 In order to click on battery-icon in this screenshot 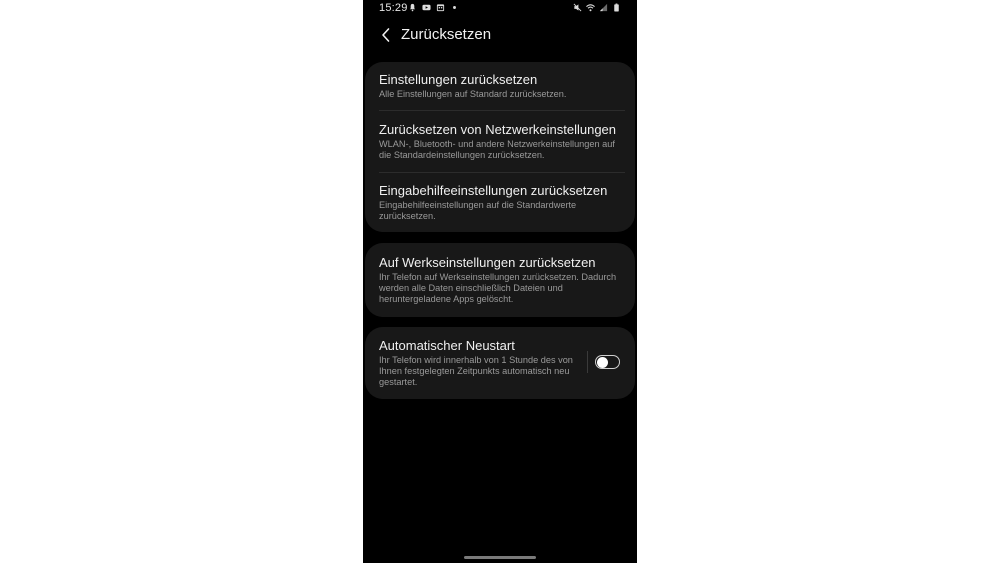, I will do `click(616, 7)`.